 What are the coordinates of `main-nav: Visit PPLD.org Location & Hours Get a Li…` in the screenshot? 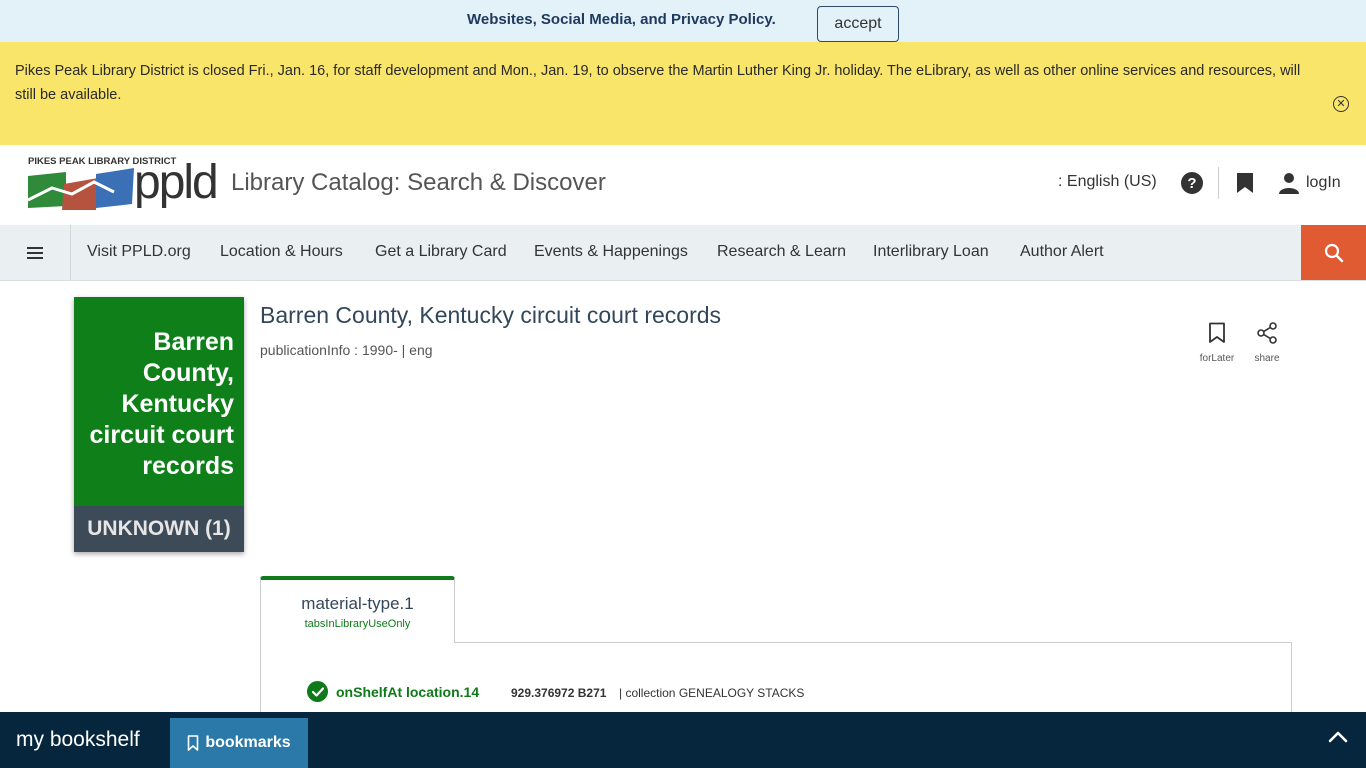 It's located at (683, 253).